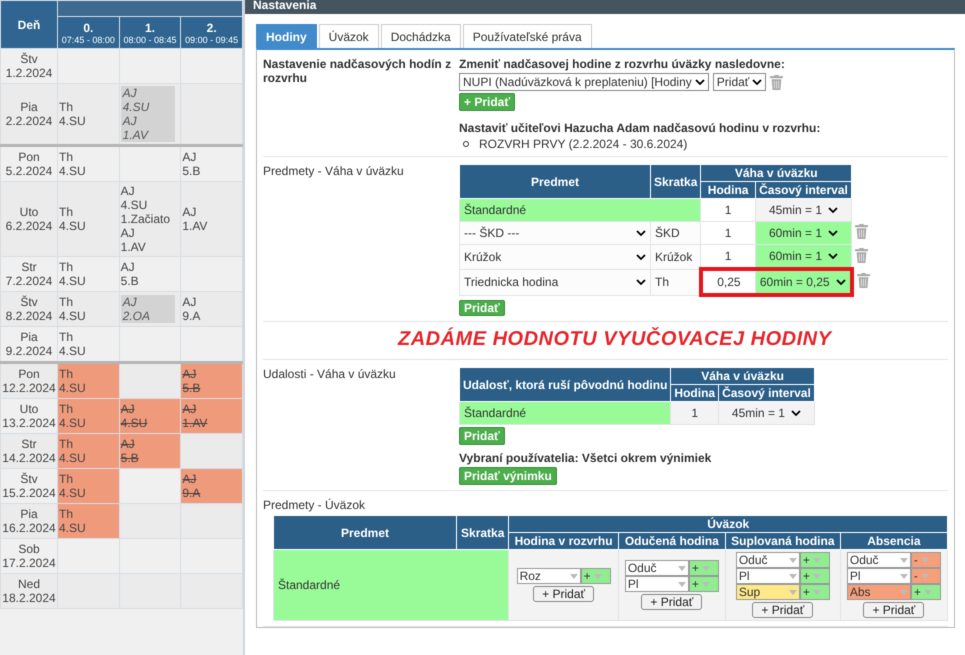 This screenshot has height=655, width=965. I want to click on day-cell: Pia 2.2.2024, so click(29, 115).